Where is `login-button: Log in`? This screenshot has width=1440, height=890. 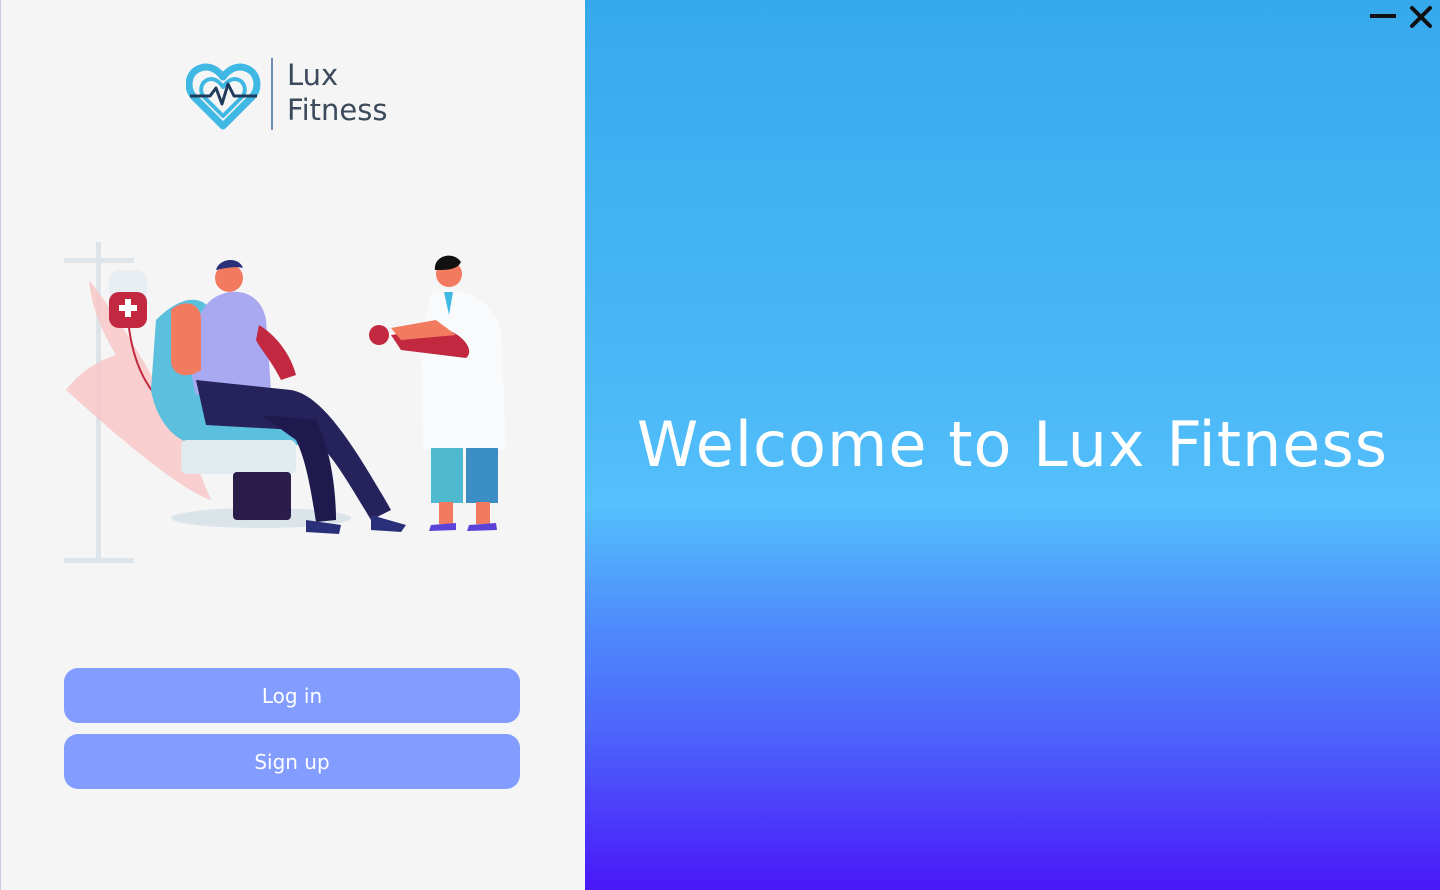
login-button: Log in is located at coordinates (292, 695).